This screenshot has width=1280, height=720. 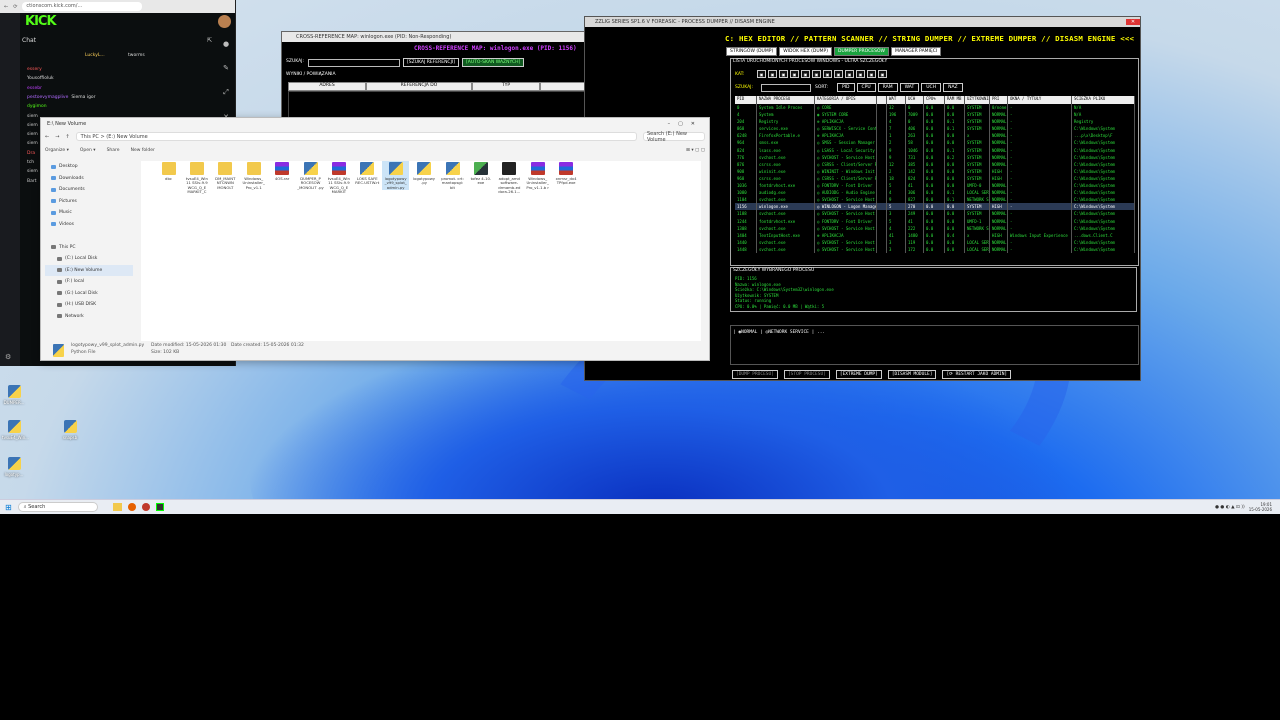 What do you see at coordinates (196, 178) in the screenshot?
I see `file-item: tvsuE4_Win 11 SSIv-9.9 WCG_Q_E MARKIT_C` at bounding box center [196, 178].